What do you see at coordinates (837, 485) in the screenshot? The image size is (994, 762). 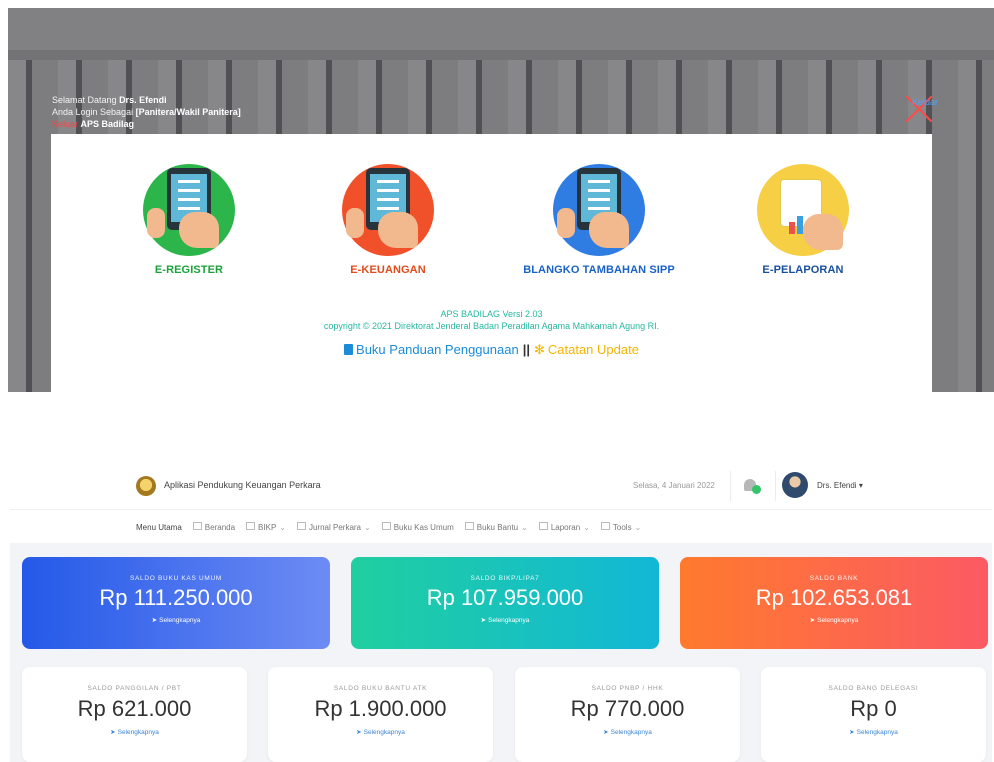 I see `user-name: Drs. Efendi` at bounding box center [837, 485].